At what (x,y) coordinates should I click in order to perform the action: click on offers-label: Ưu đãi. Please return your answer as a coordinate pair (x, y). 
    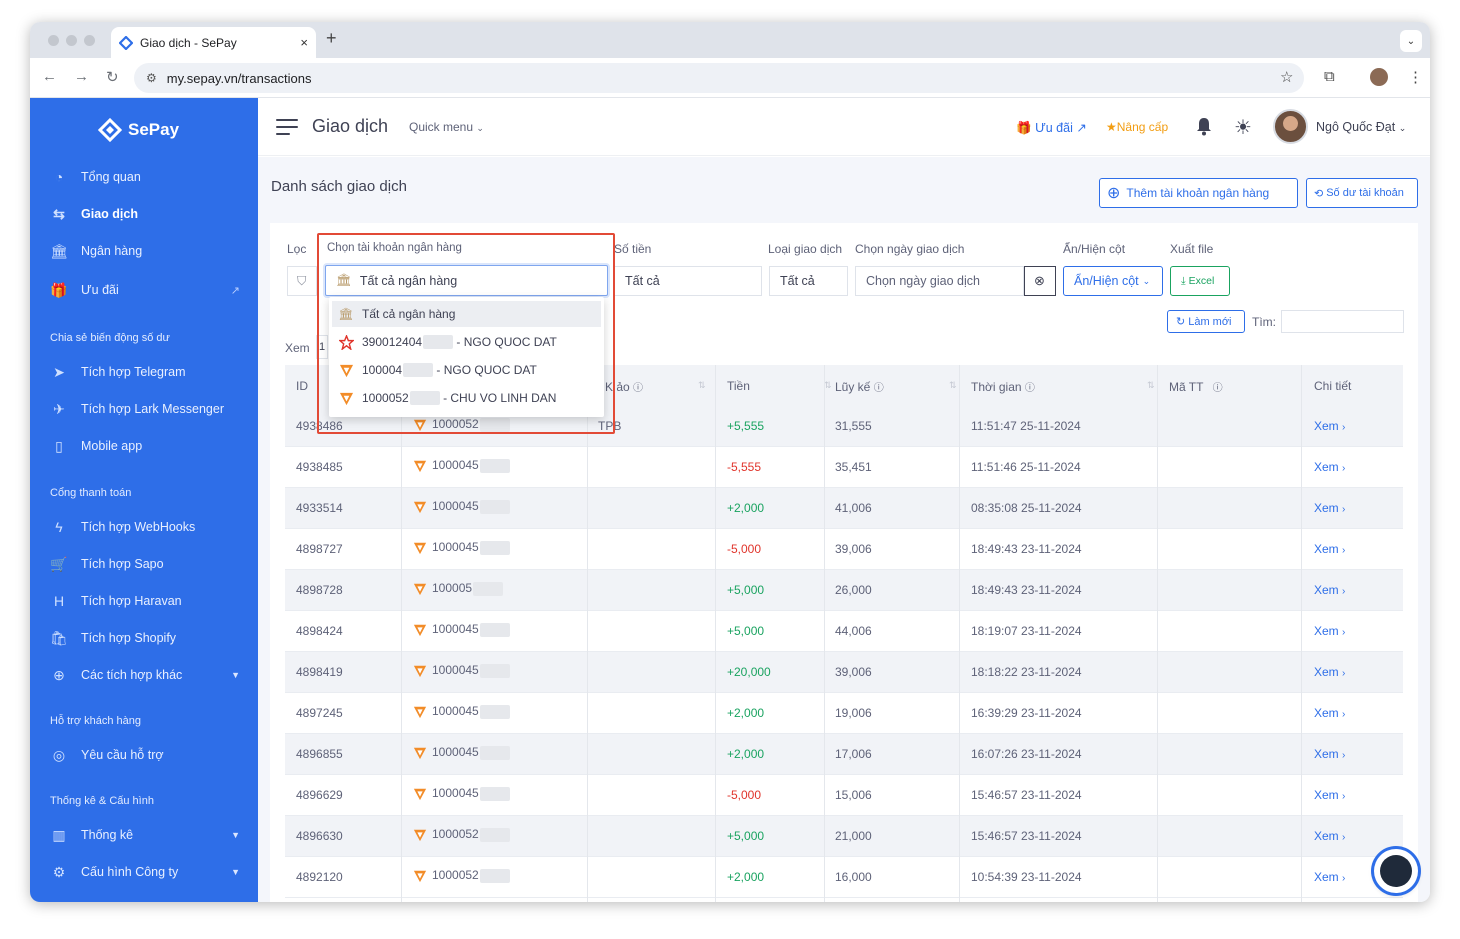
    Looking at the image, I should click on (1054, 128).